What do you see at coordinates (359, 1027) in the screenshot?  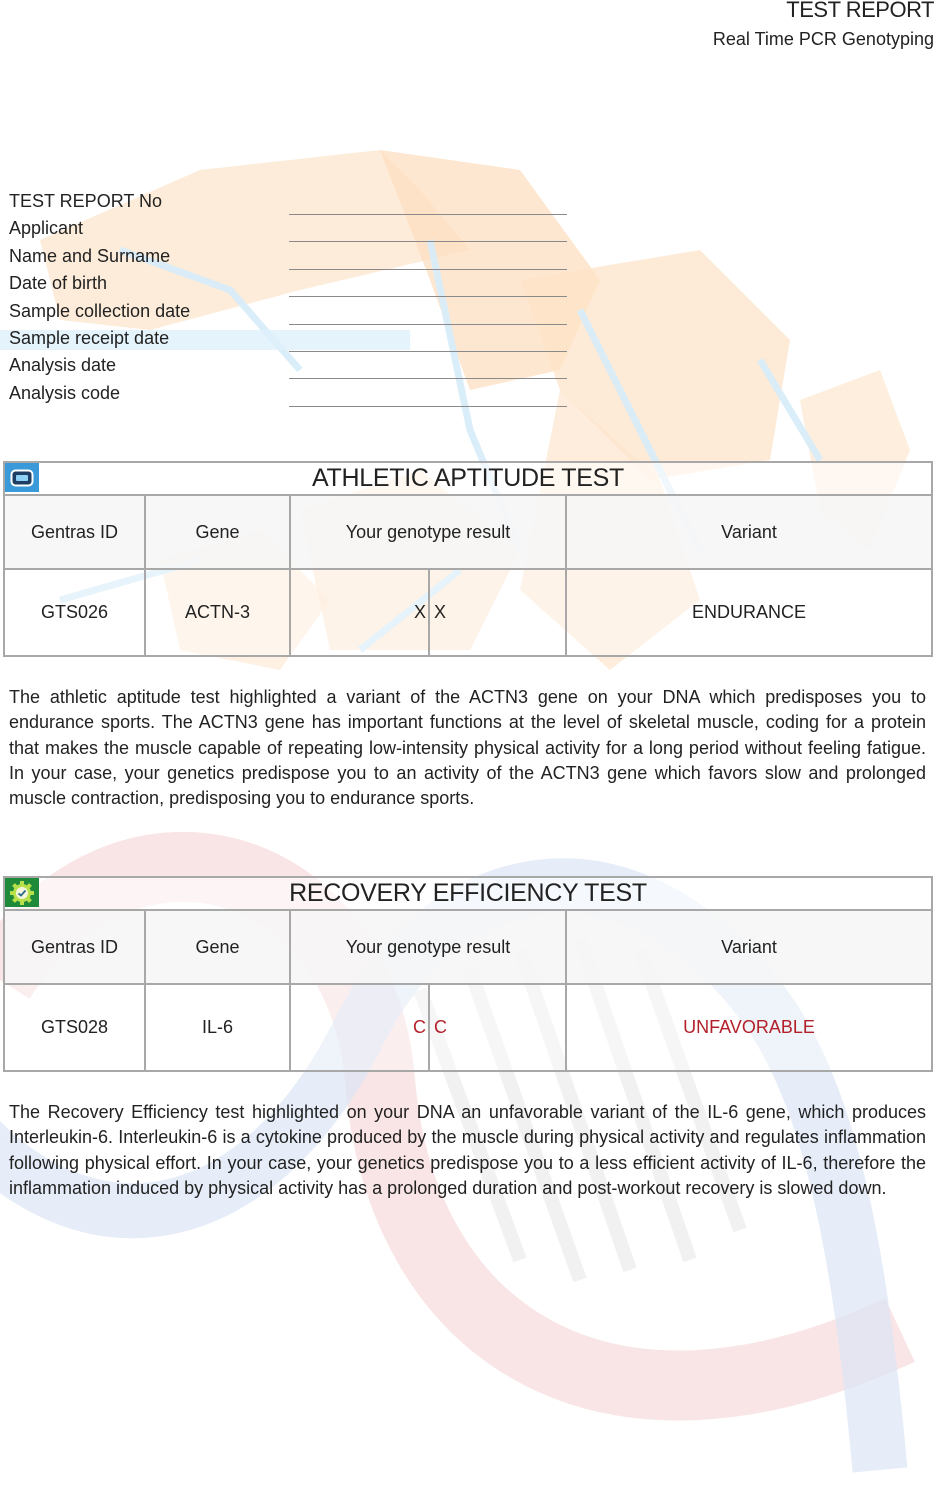 I see `allele-1-cell: C` at bounding box center [359, 1027].